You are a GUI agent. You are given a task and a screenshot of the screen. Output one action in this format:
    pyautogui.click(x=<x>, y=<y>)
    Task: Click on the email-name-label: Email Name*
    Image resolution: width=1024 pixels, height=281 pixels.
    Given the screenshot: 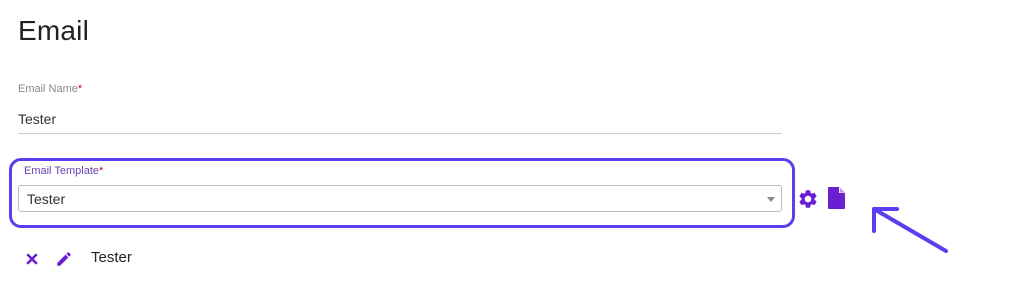 What is the action you would take?
    pyautogui.click(x=50, y=89)
    